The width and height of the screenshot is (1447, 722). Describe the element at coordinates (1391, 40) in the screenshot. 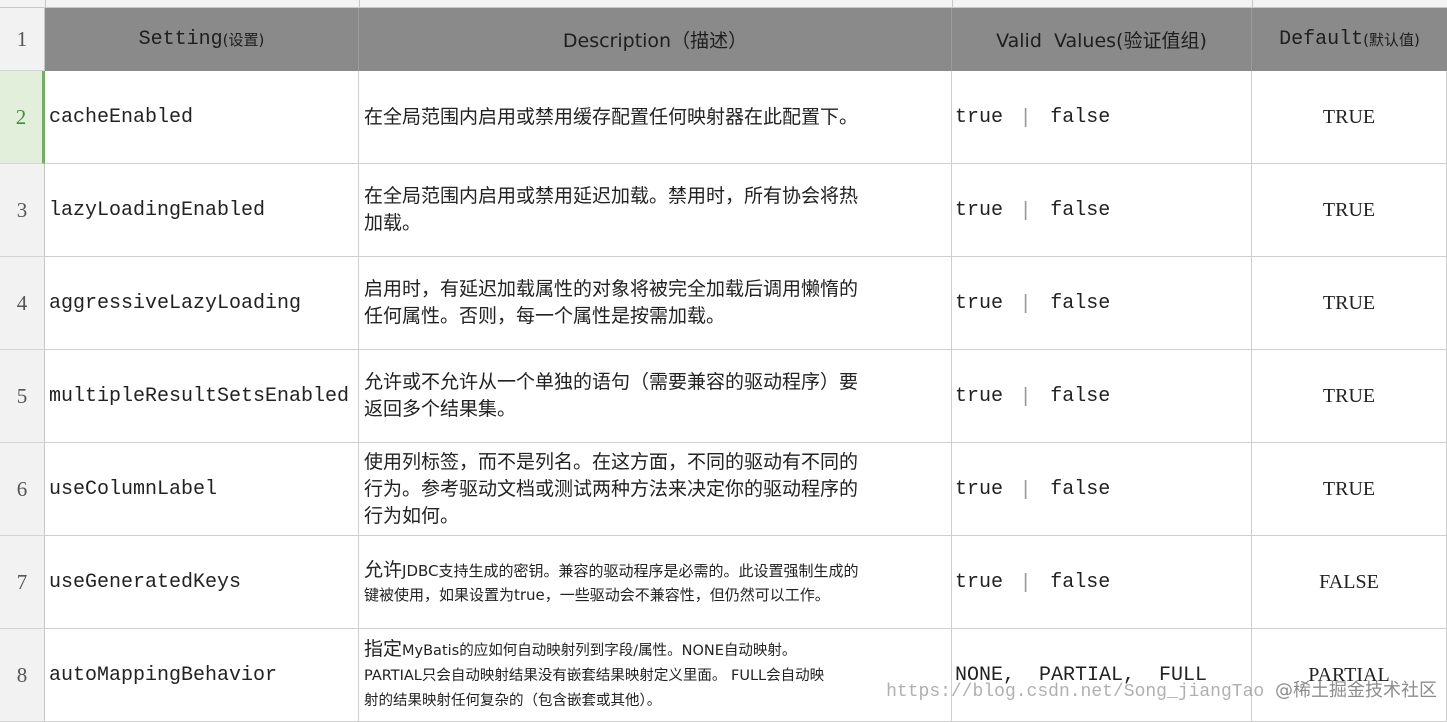

I see `header-default-cn: (默认值)` at that location.